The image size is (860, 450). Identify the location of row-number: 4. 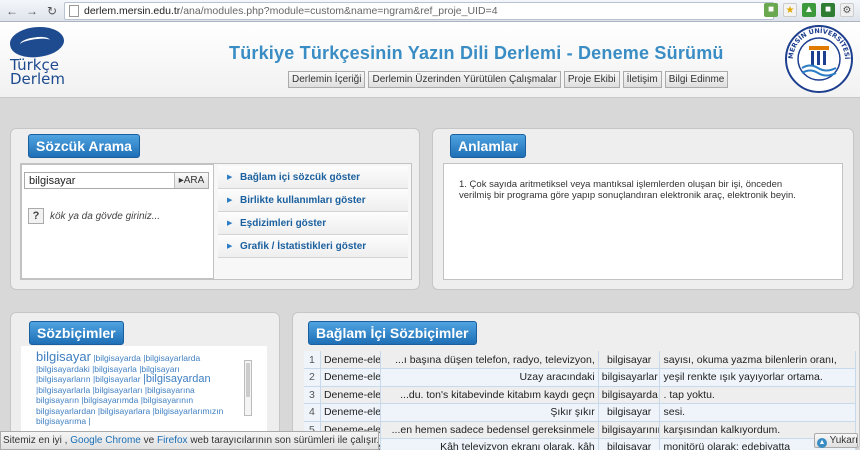
(312, 412).